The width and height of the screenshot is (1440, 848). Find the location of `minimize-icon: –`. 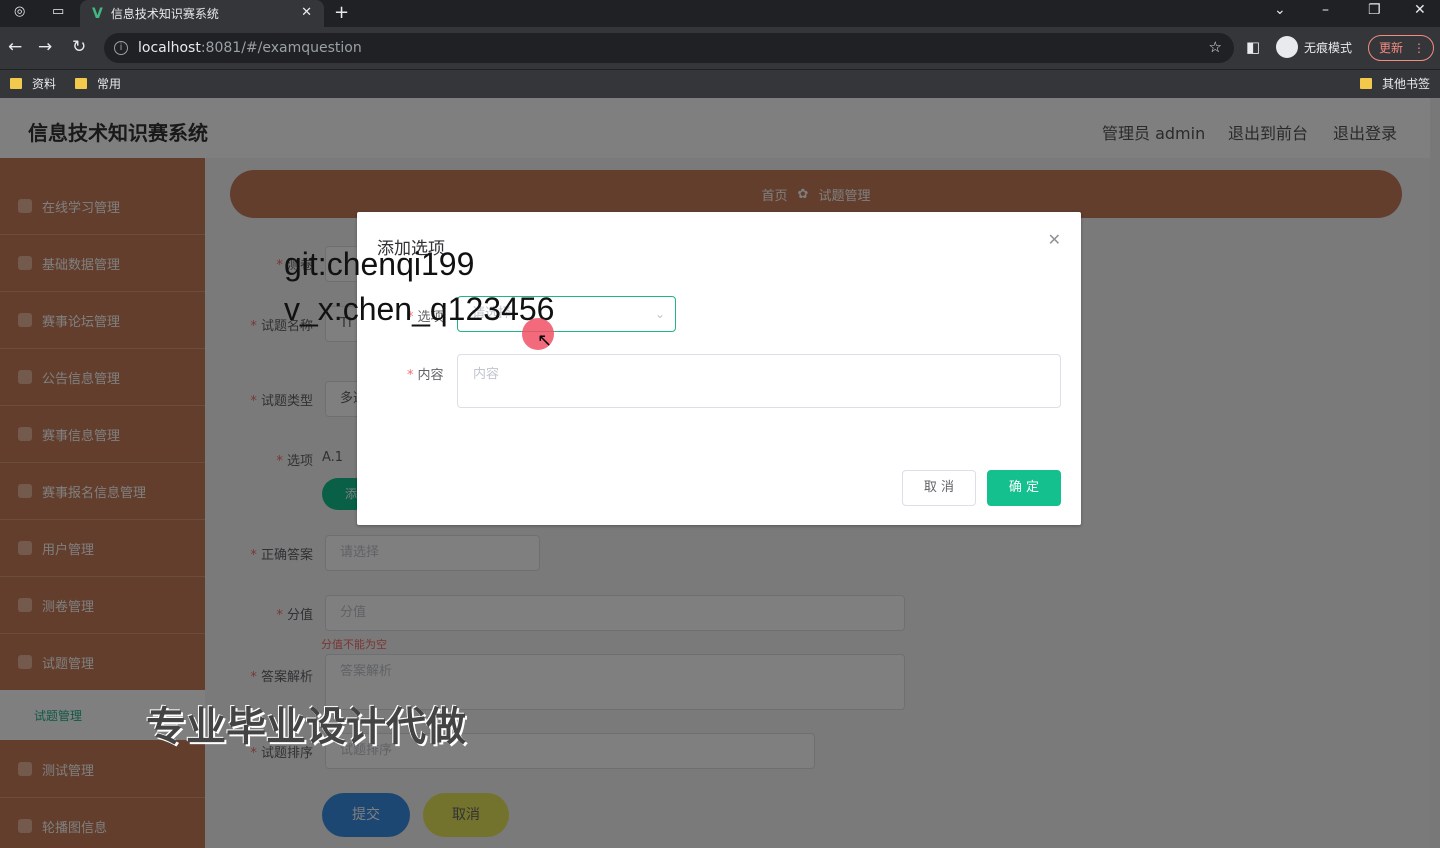

minimize-icon: – is located at coordinates (1325, 10).